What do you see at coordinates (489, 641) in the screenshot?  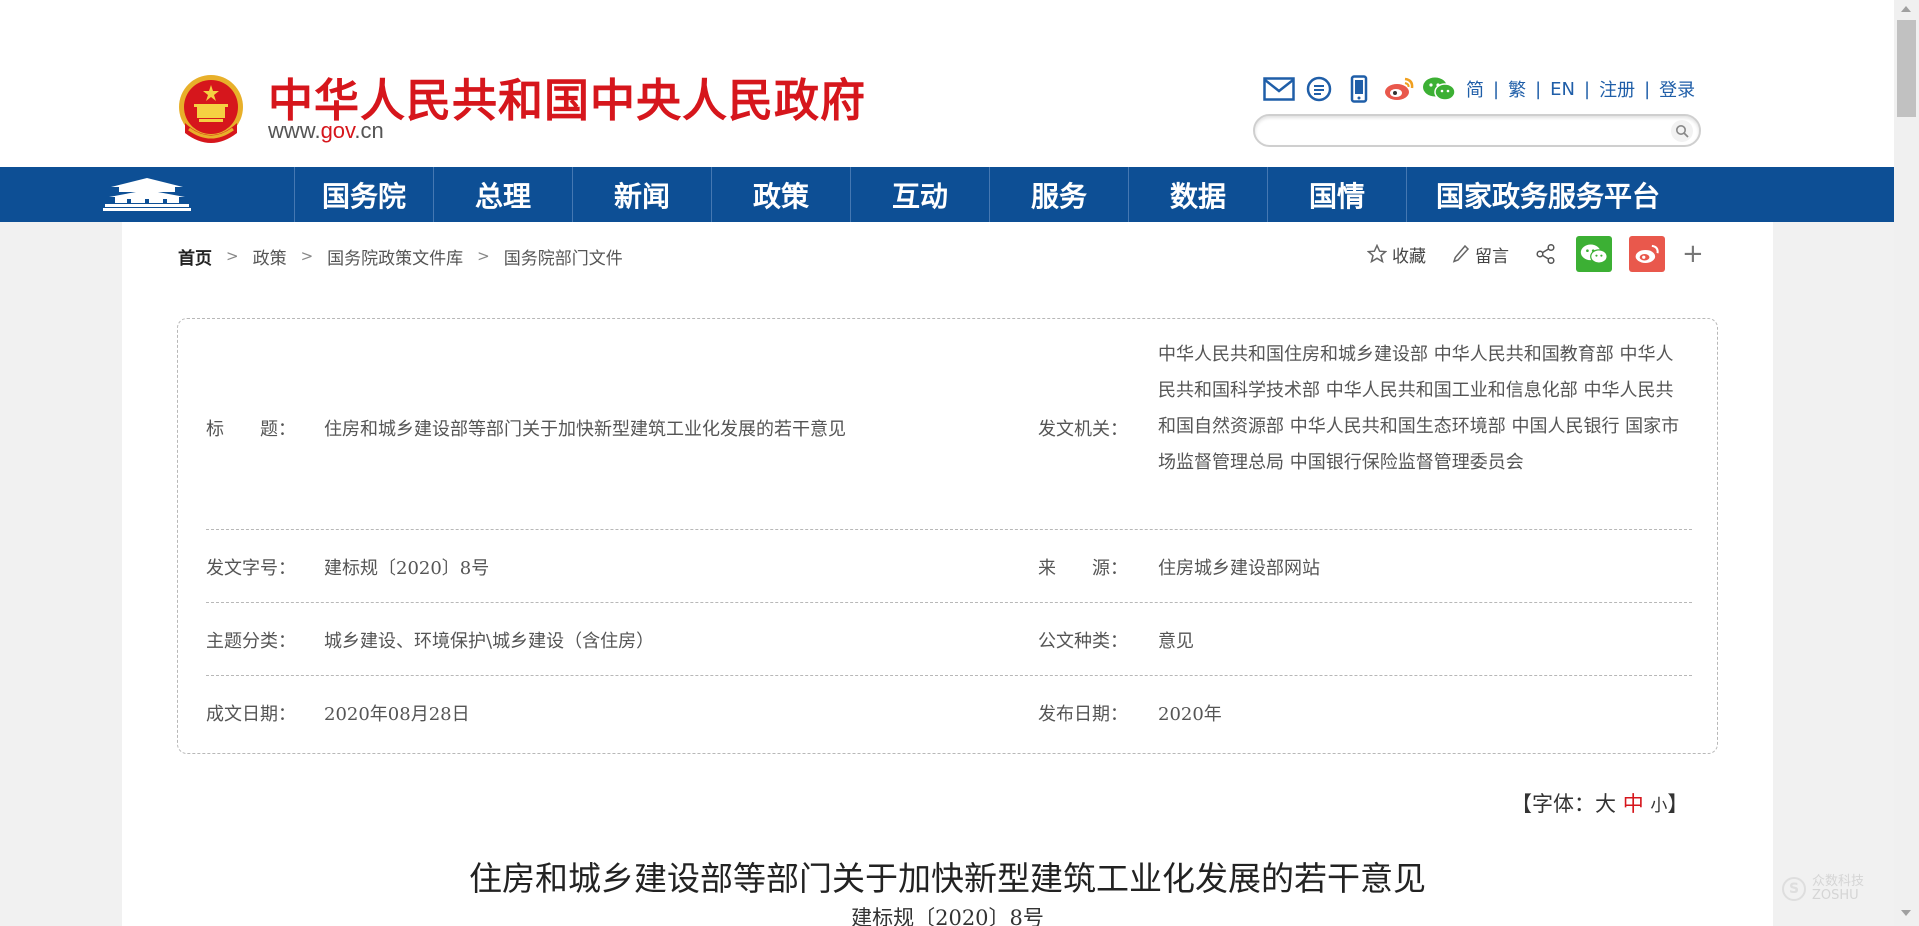 I see `topic-value: 城乡建设、环境保护\城乡建设（含住房）` at bounding box center [489, 641].